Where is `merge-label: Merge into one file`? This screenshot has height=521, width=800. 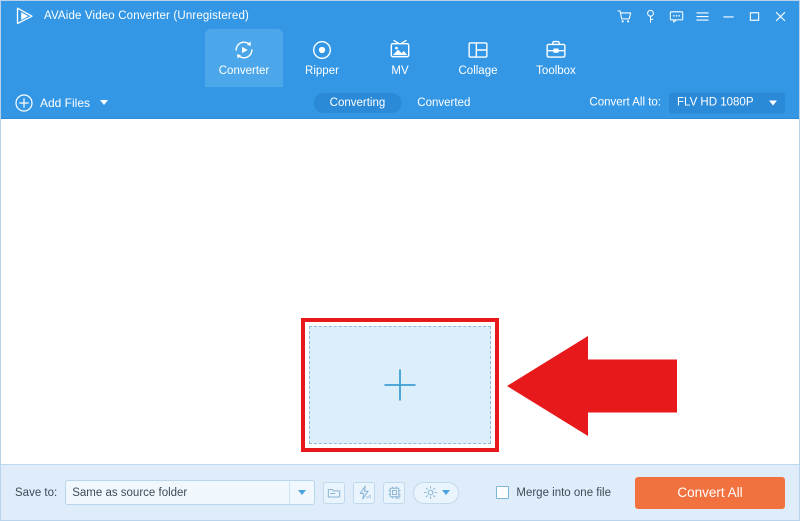 merge-label: Merge into one file is located at coordinates (563, 492).